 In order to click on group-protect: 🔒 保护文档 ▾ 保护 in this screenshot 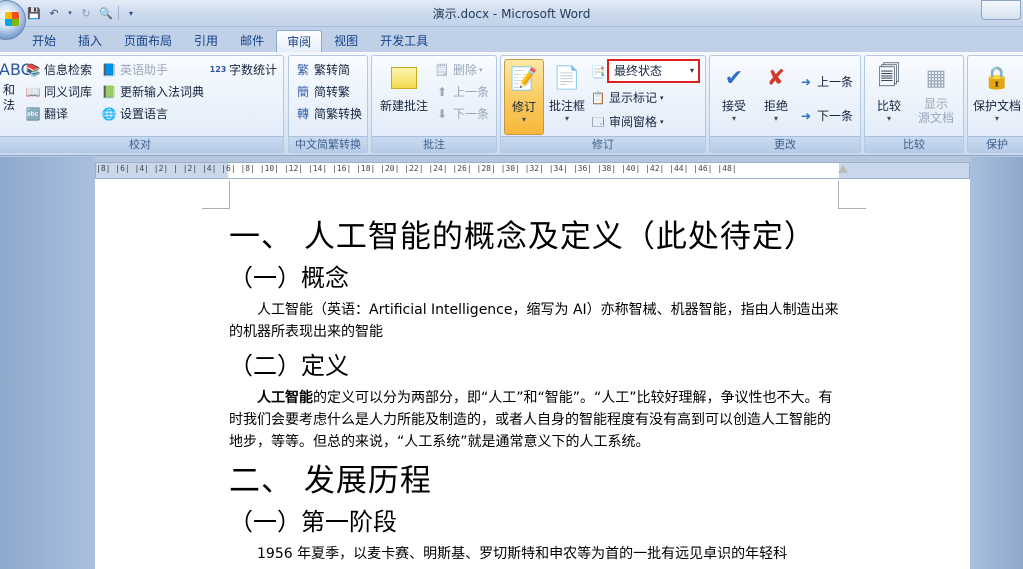, I will do `click(995, 104)`.